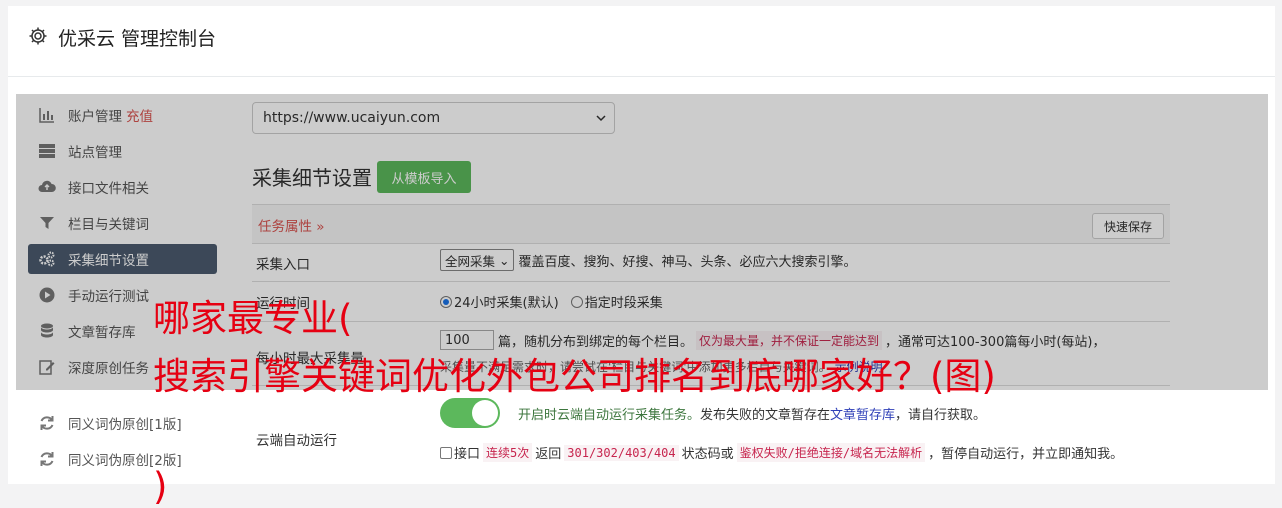 This screenshot has height=508, width=1282. What do you see at coordinates (296, 441) in the screenshot?
I see `row-label: 云端自动运行` at bounding box center [296, 441].